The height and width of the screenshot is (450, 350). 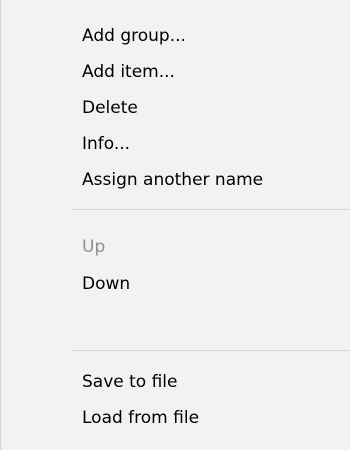 What do you see at coordinates (175, 382) in the screenshot?
I see `menu-item-save-to-file: Save to file` at bounding box center [175, 382].